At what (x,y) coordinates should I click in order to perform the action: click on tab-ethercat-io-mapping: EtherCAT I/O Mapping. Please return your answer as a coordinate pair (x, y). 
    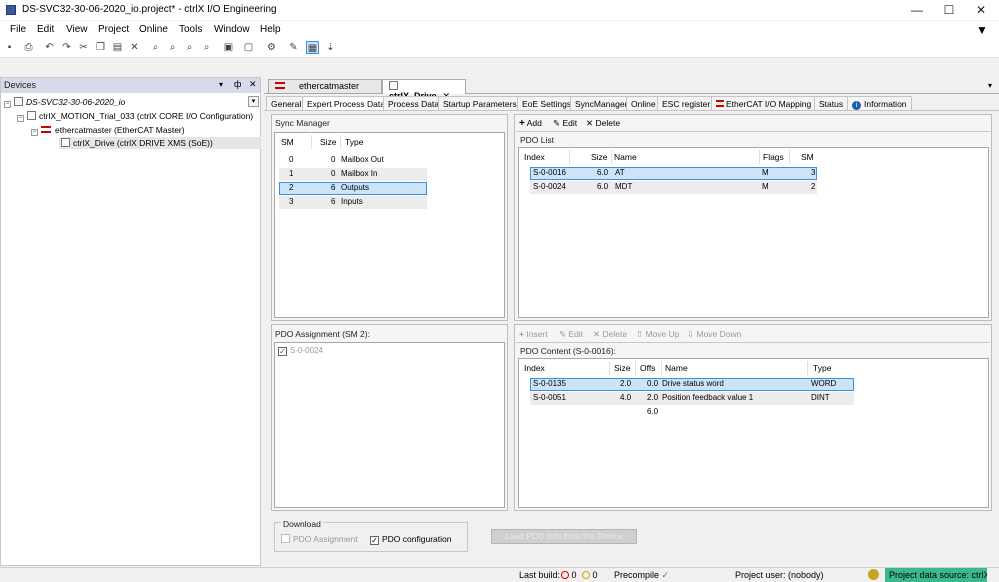
    Looking at the image, I should click on (764, 103).